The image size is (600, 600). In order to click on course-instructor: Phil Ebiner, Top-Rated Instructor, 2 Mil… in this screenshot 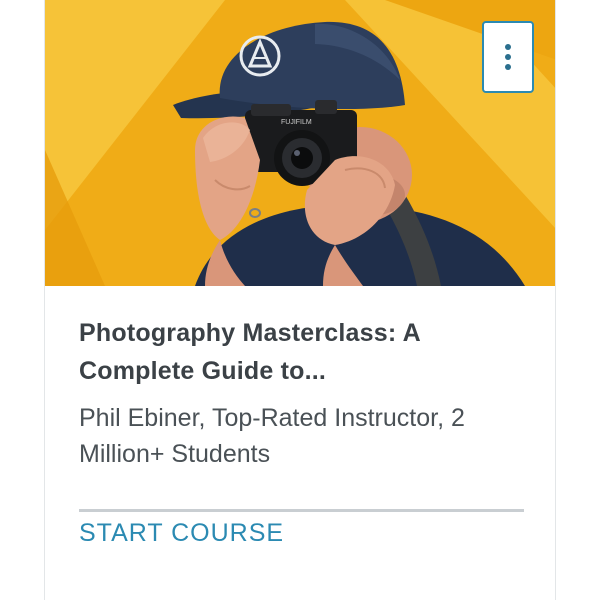, I will do `click(272, 436)`.